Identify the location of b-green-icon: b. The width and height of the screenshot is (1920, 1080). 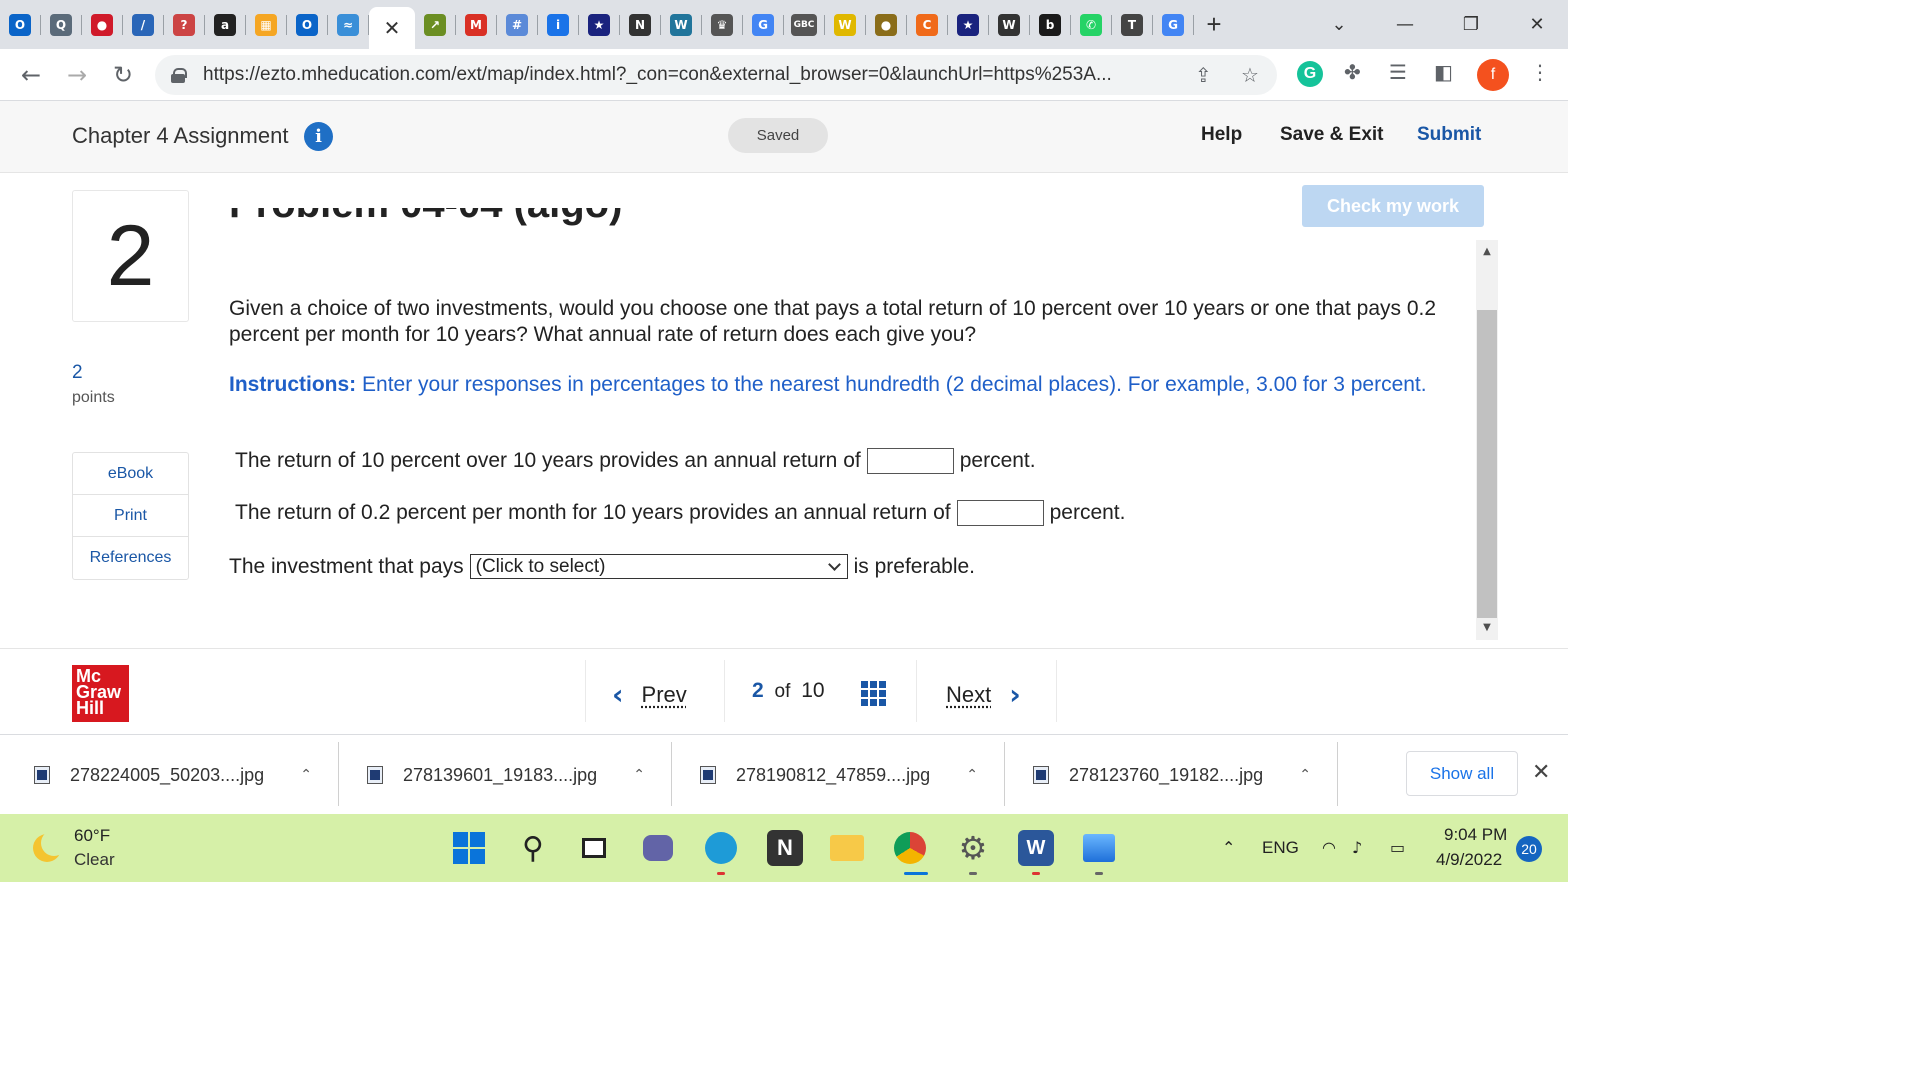
(1050, 24).